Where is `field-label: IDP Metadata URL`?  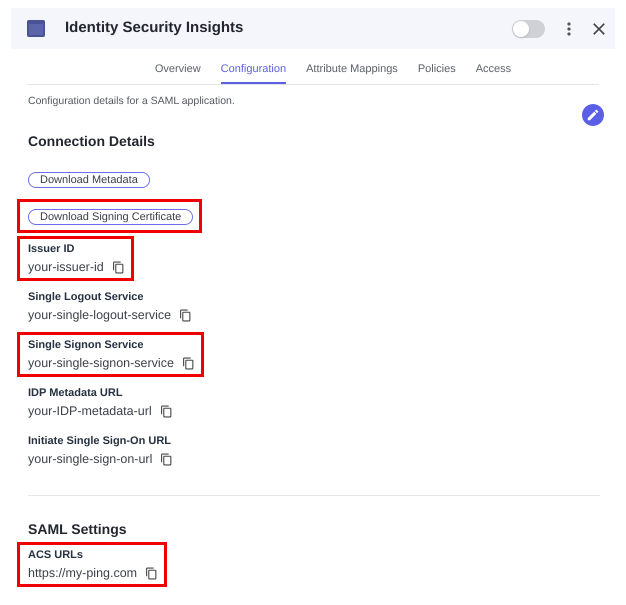 field-label: IDP Metadata URL is located at coordinates (76, 393).